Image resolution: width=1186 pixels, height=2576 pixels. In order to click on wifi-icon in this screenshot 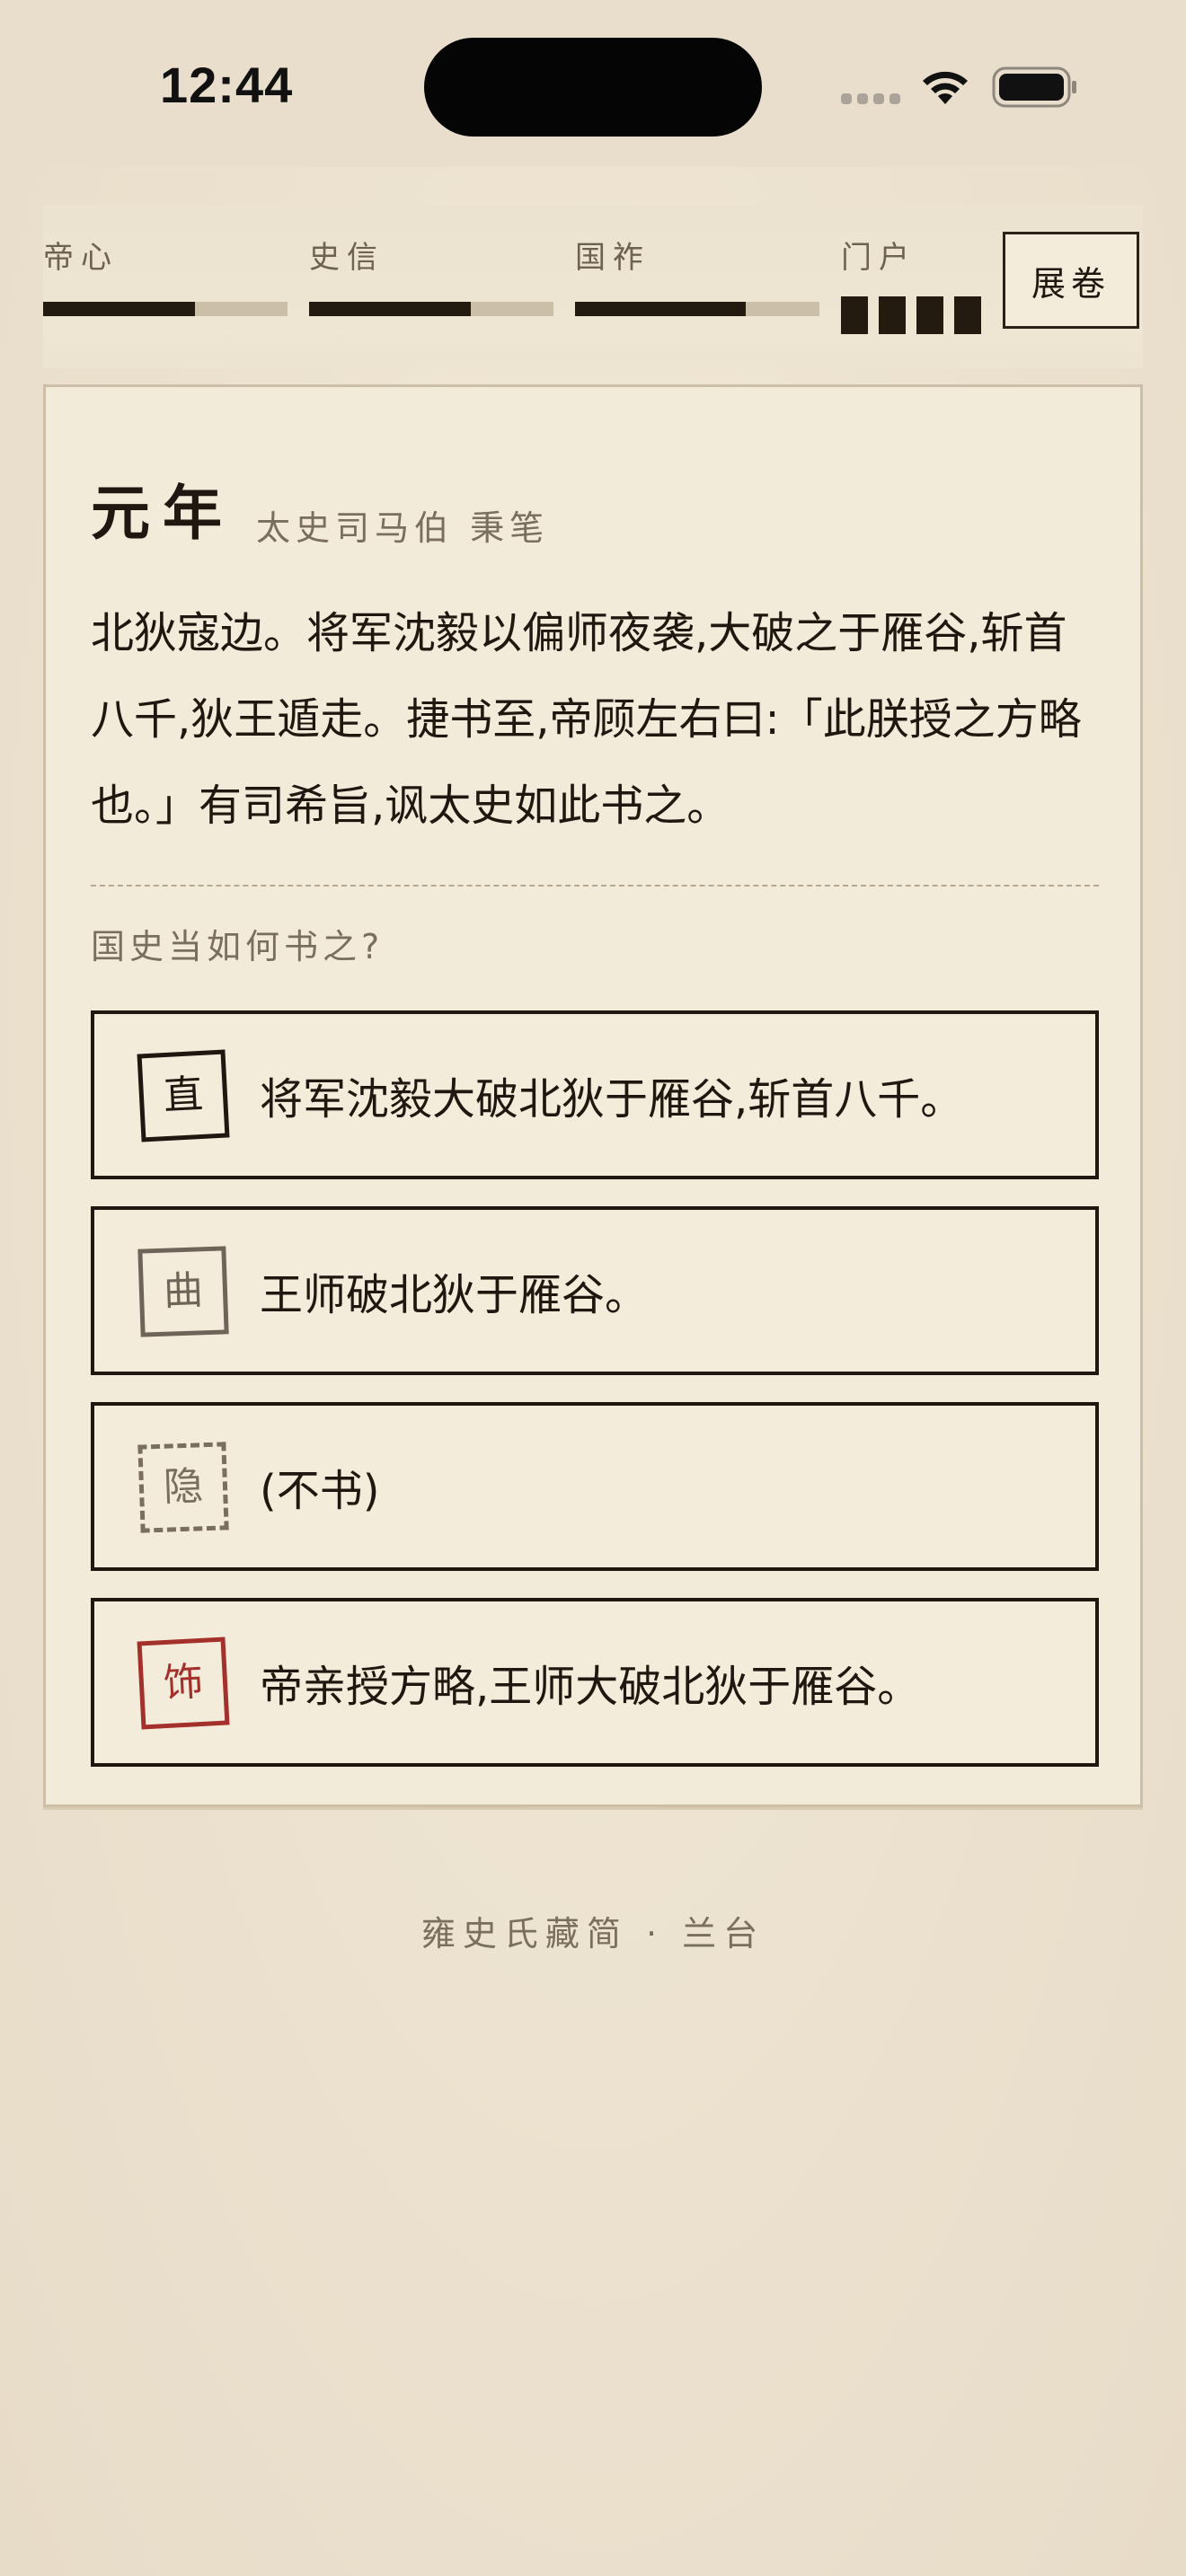, I will do `click(945, 87)`.